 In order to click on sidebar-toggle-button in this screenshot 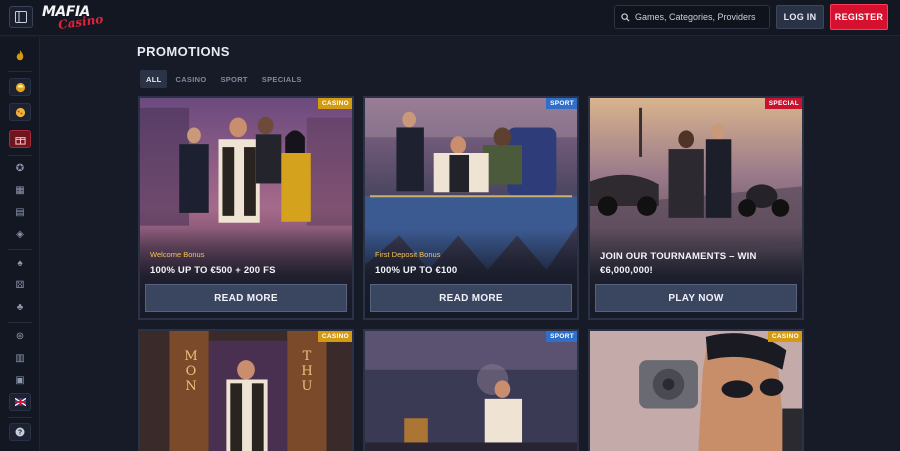, I will do `click(21, 17)`.